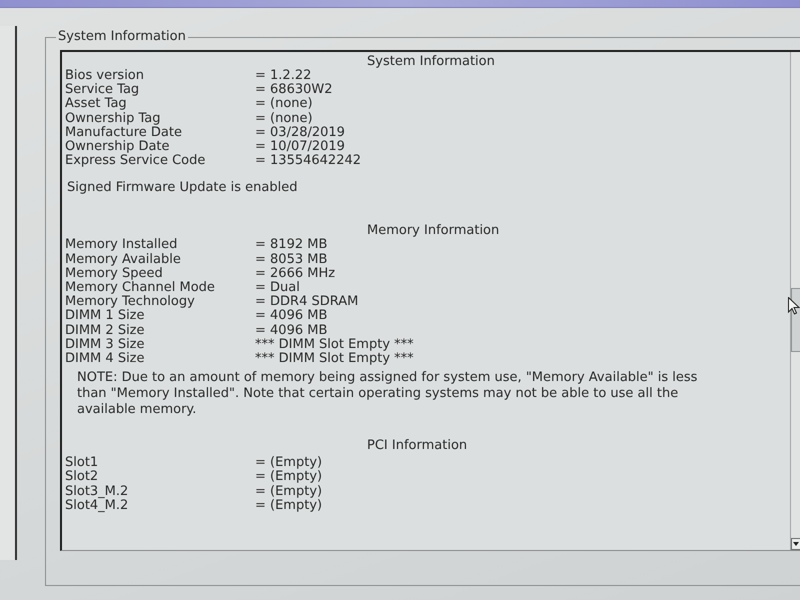 The width and height of the screenshot is (800, 600). Describe the element at coordinates (291, 245) in the screenshot. I see `field-value: = 8192 MB` at that location.